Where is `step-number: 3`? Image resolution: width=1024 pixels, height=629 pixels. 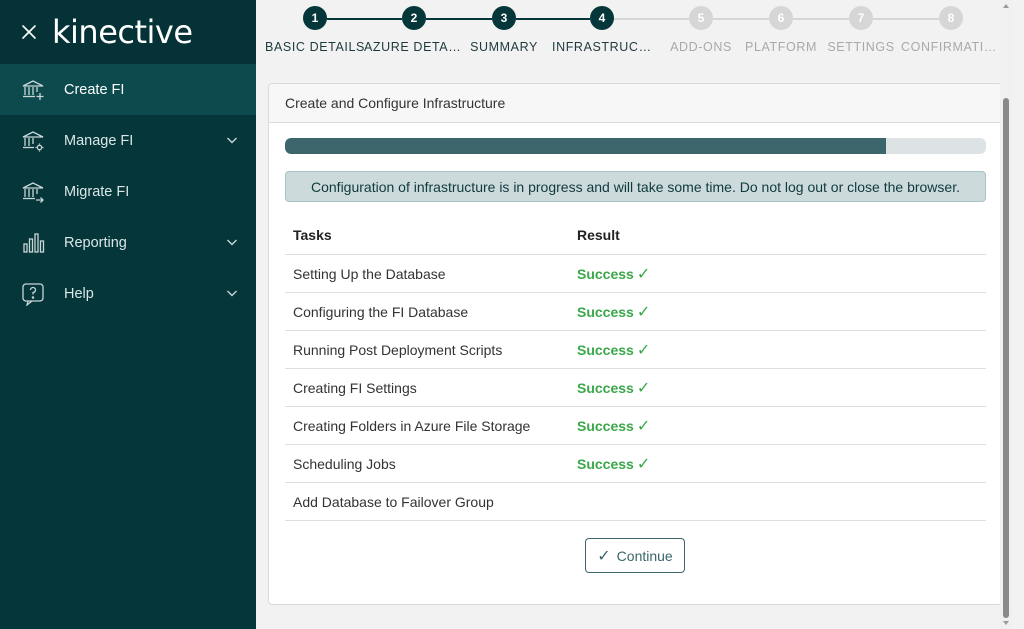 step-number: 3 is located at coordinates (504, 18).